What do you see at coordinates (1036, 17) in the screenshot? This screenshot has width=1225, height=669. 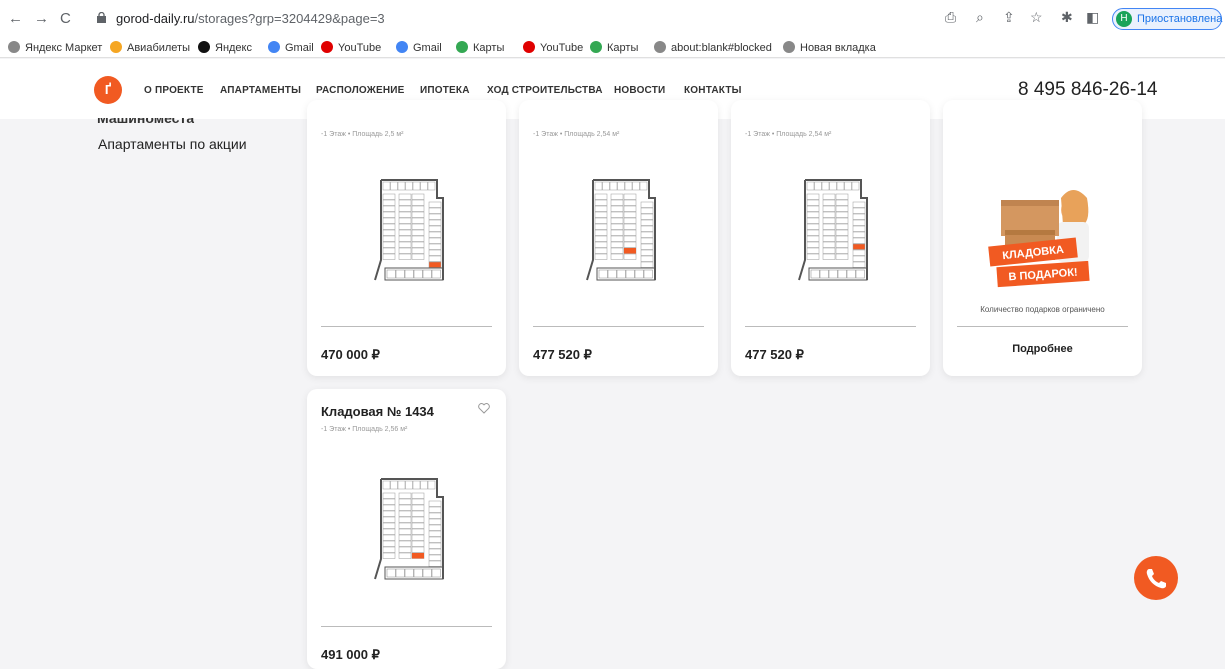 I see `star-icon: ☆` at bounding box center [1036, 17].